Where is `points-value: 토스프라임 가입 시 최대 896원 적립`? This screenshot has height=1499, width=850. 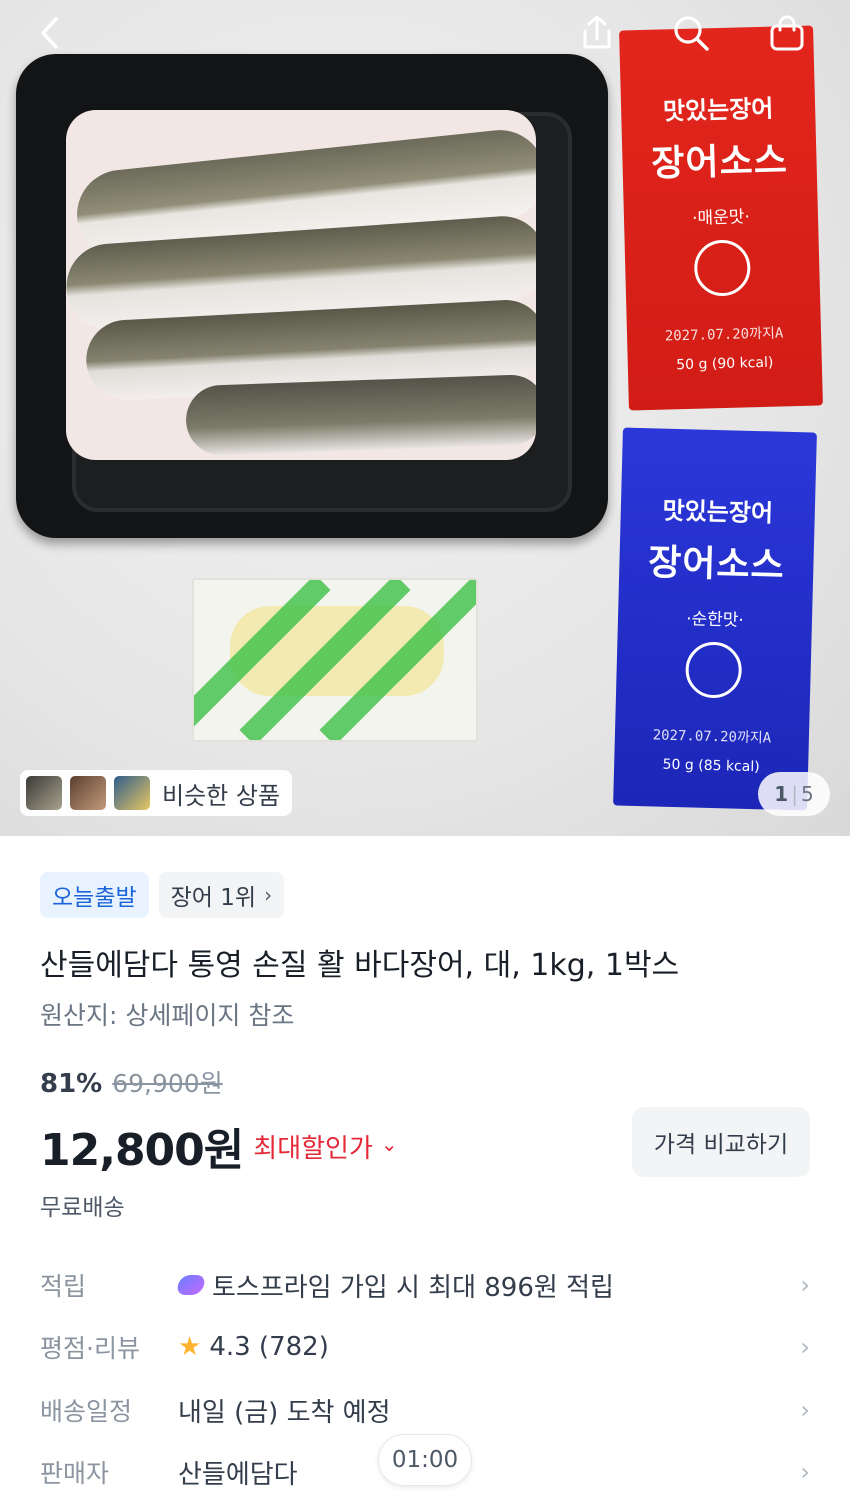 points-value: 토스프라임 가입 시 최대 896원 적립 is located at coordinates (413, 1287).